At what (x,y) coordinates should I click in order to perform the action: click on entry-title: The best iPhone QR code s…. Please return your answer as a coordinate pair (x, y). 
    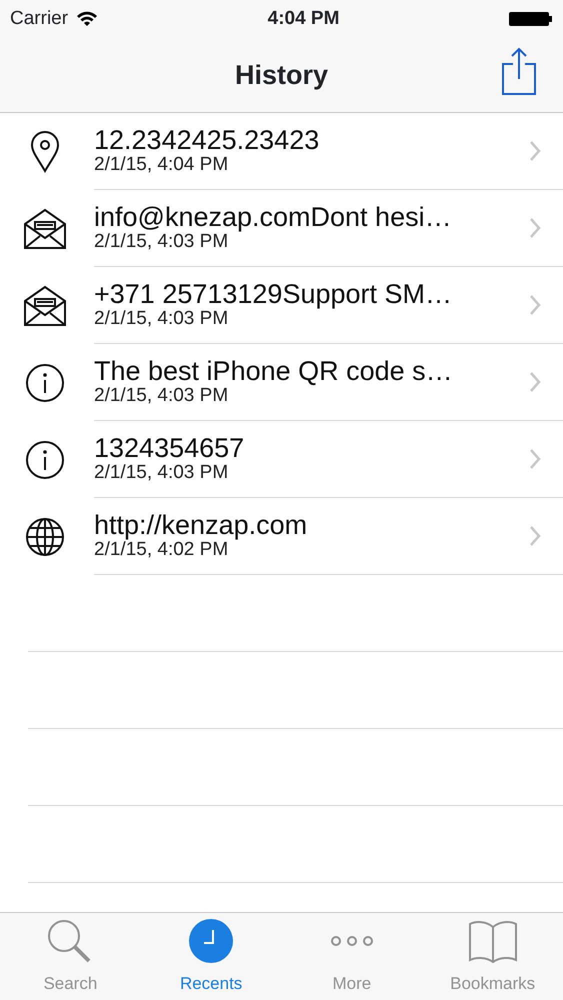
    Looking at the image, I should click on (274, 371).